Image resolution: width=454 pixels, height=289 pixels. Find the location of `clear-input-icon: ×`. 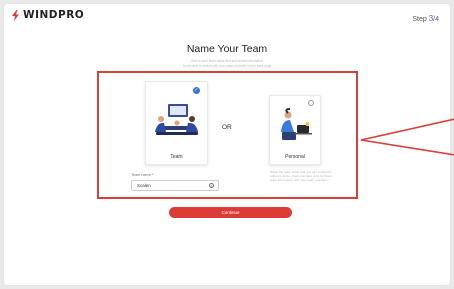

clear-input-icon: × is located at coordinates (211, 185).